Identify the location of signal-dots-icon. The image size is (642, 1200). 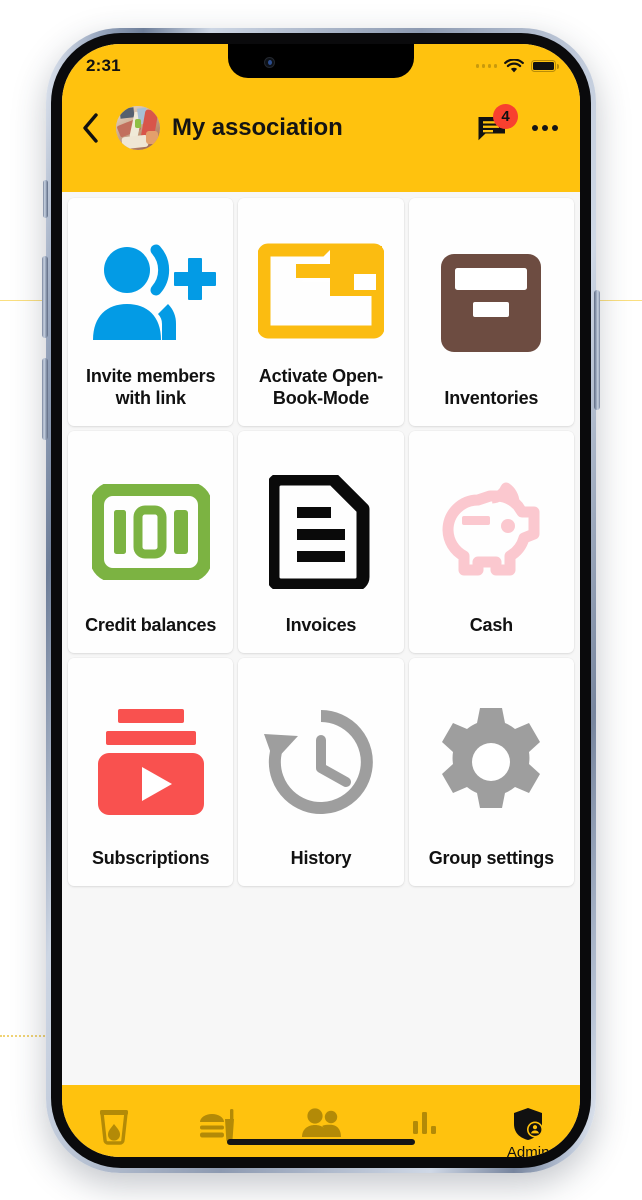
(486, 66).